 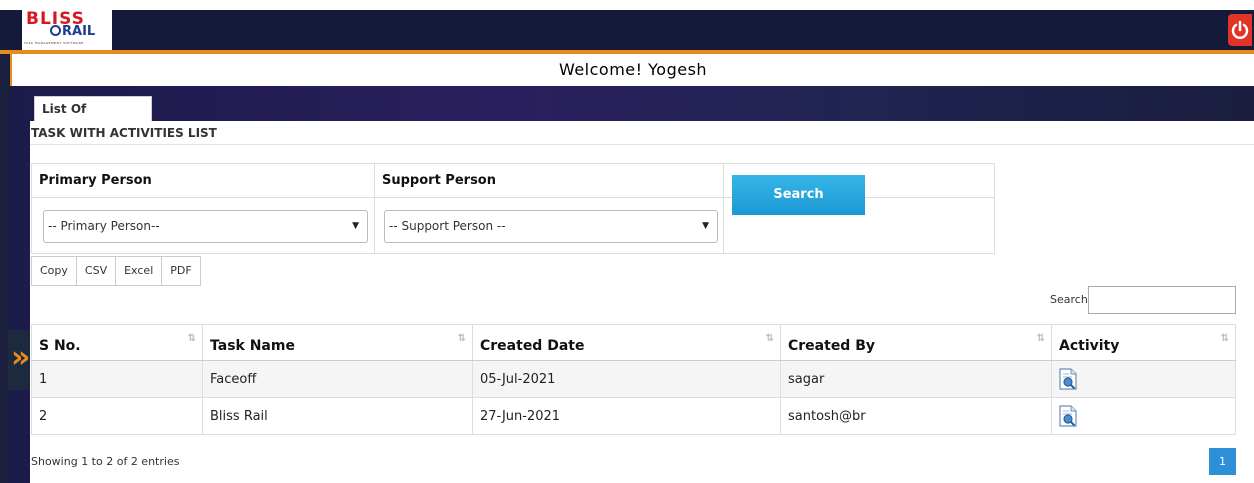 I want to click on logo-brand-bottom: RAIL, so click(x=72, y=32).